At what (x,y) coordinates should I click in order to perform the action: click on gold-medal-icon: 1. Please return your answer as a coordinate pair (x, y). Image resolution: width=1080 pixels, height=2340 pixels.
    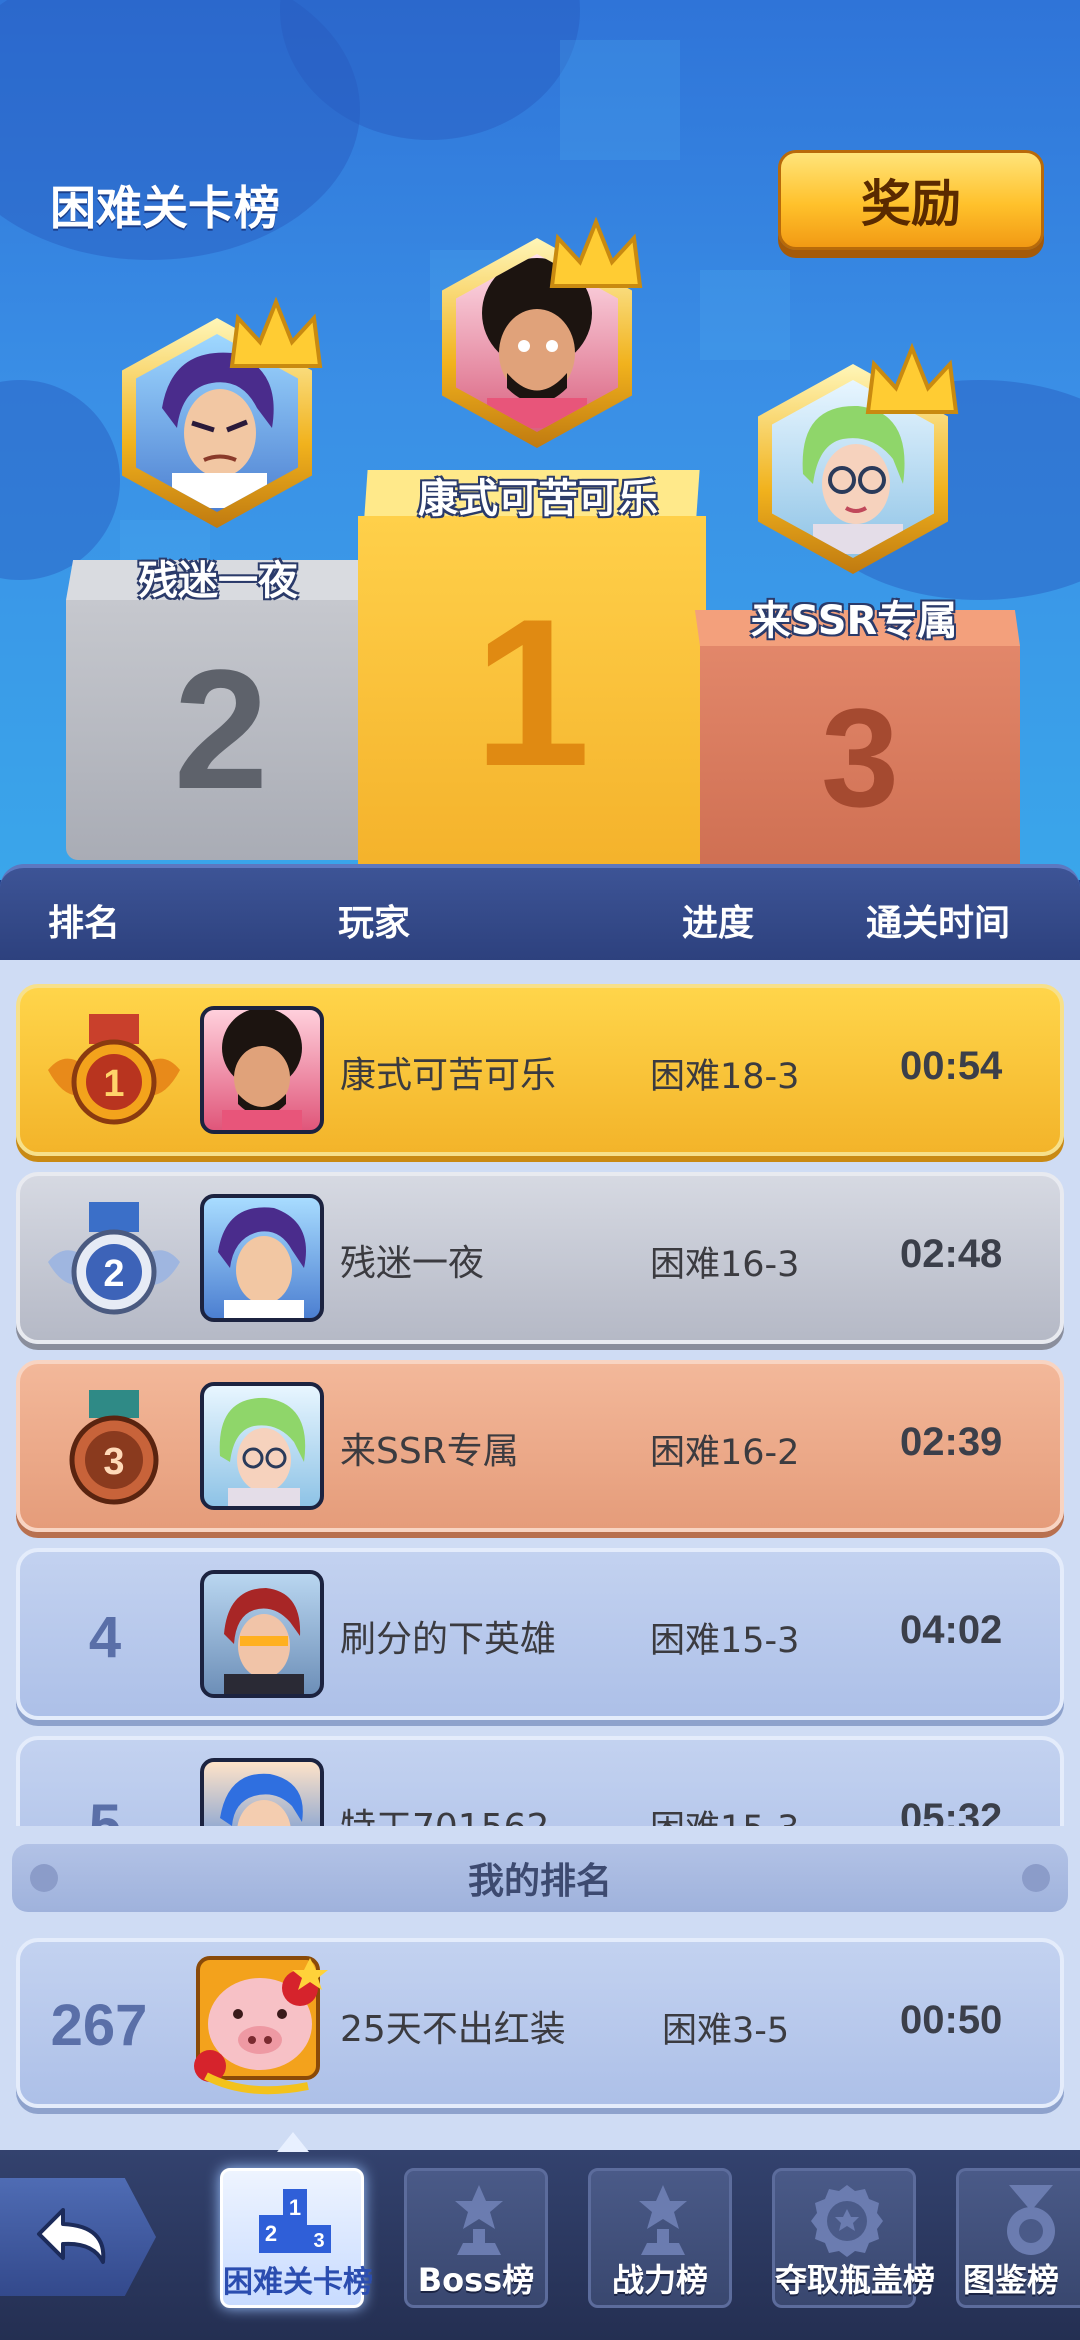
    Looking at the image, I should click on (114, 1069).